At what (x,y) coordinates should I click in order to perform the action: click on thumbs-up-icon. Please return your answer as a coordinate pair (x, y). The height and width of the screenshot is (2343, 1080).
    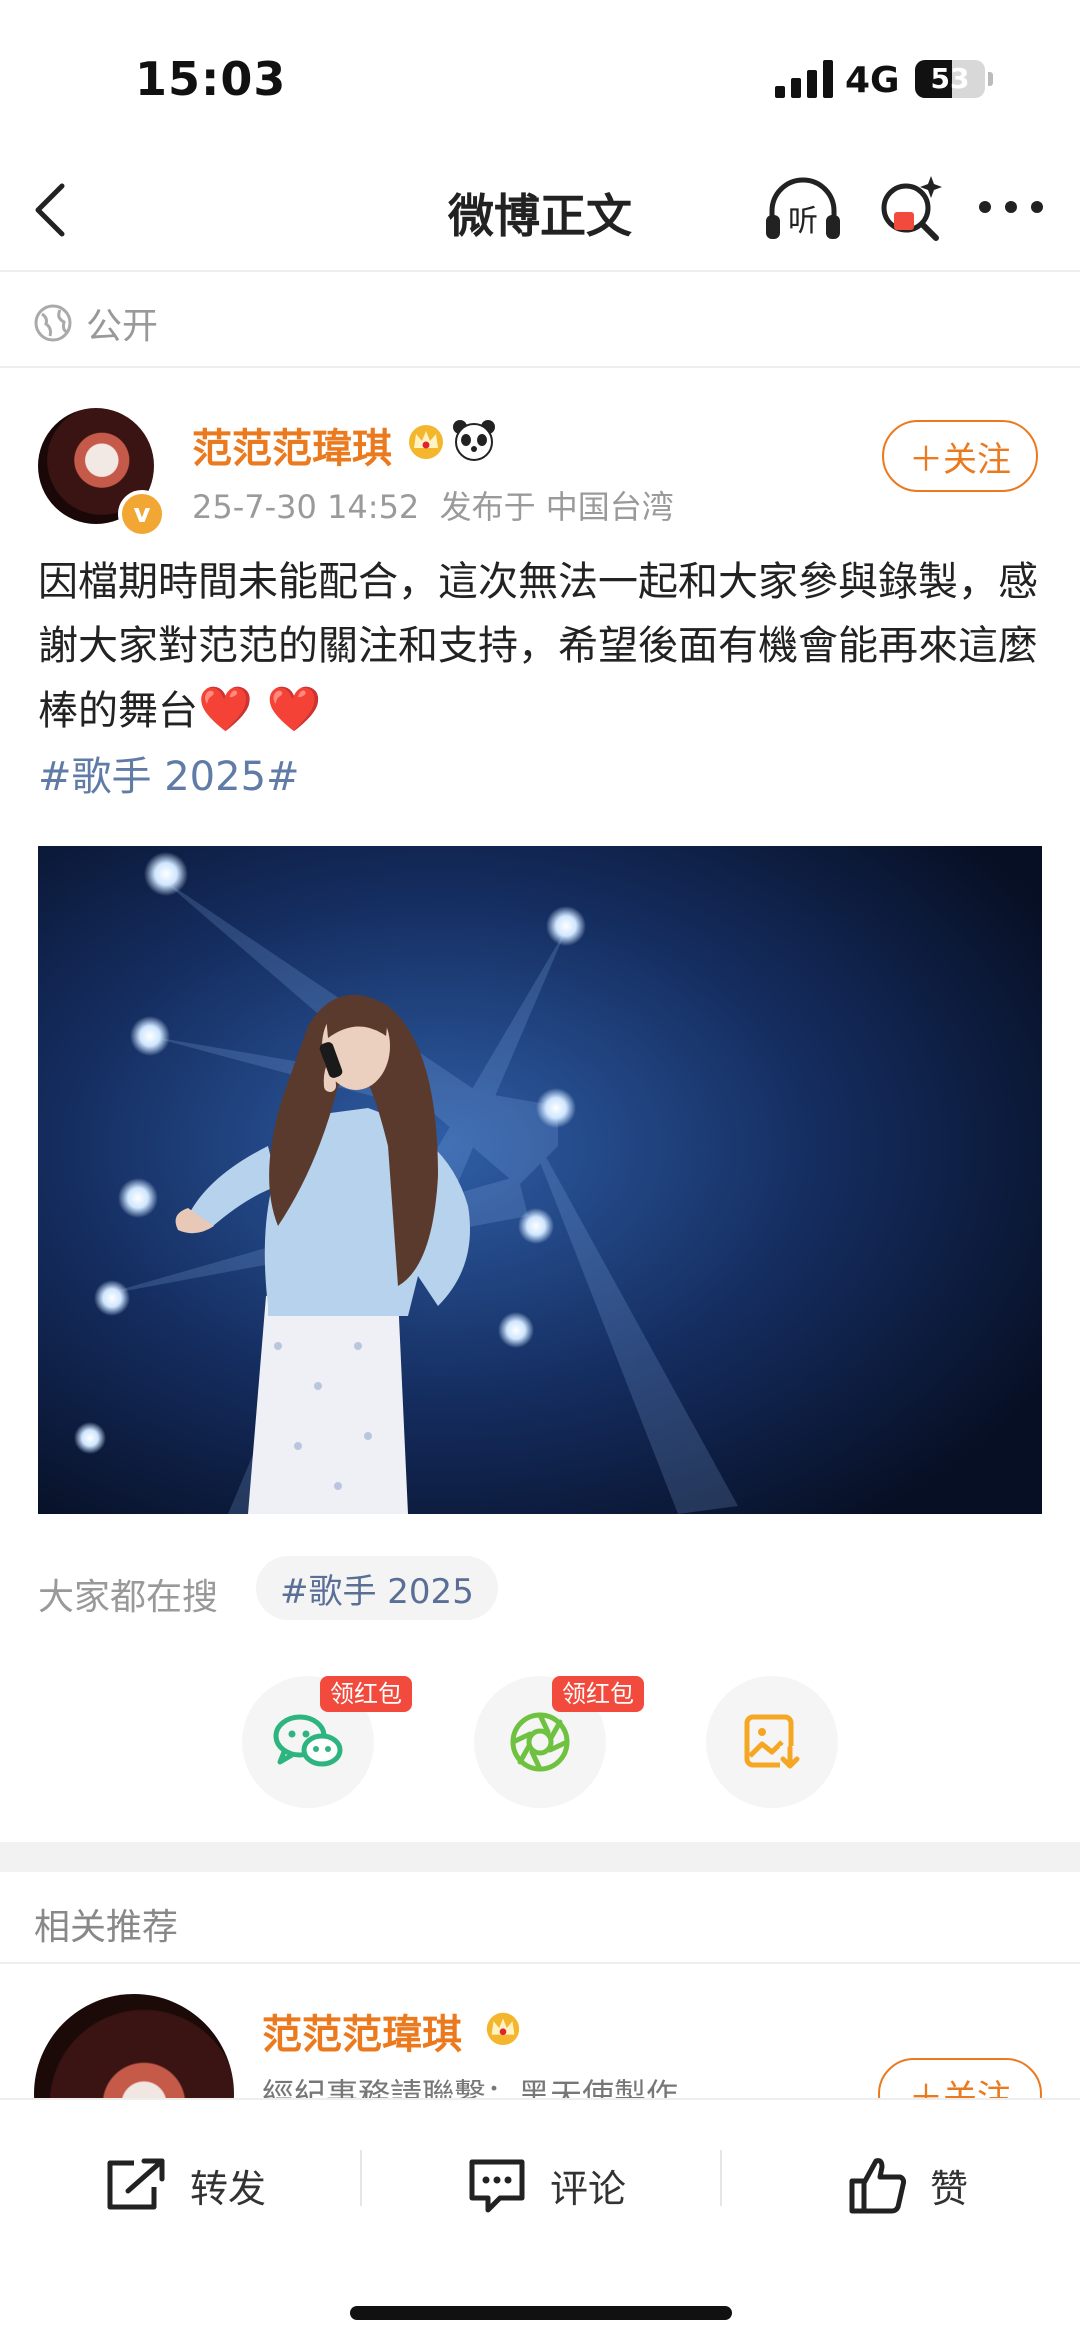
    Looking at the image, I should click on (878, 2186).